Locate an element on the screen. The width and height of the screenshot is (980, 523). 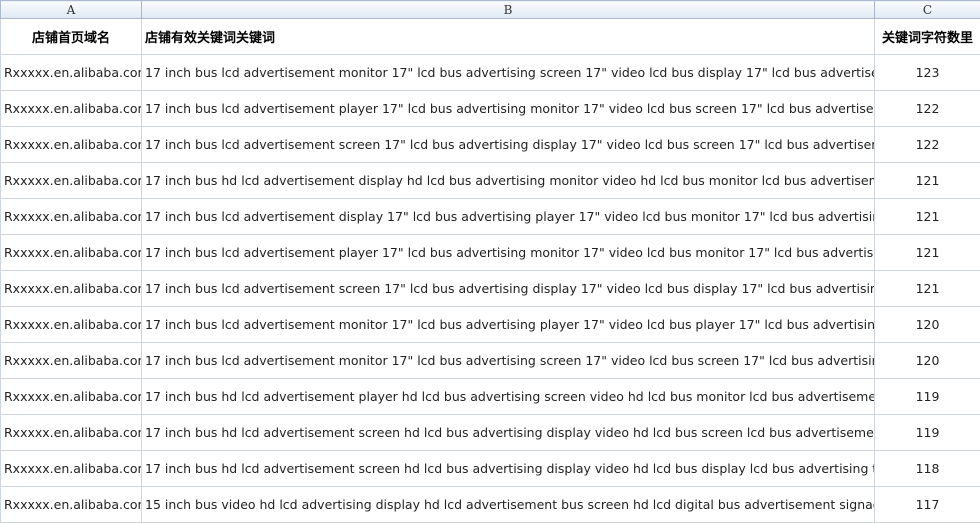
cell-count: 118 is located at coordinates (927, 468).